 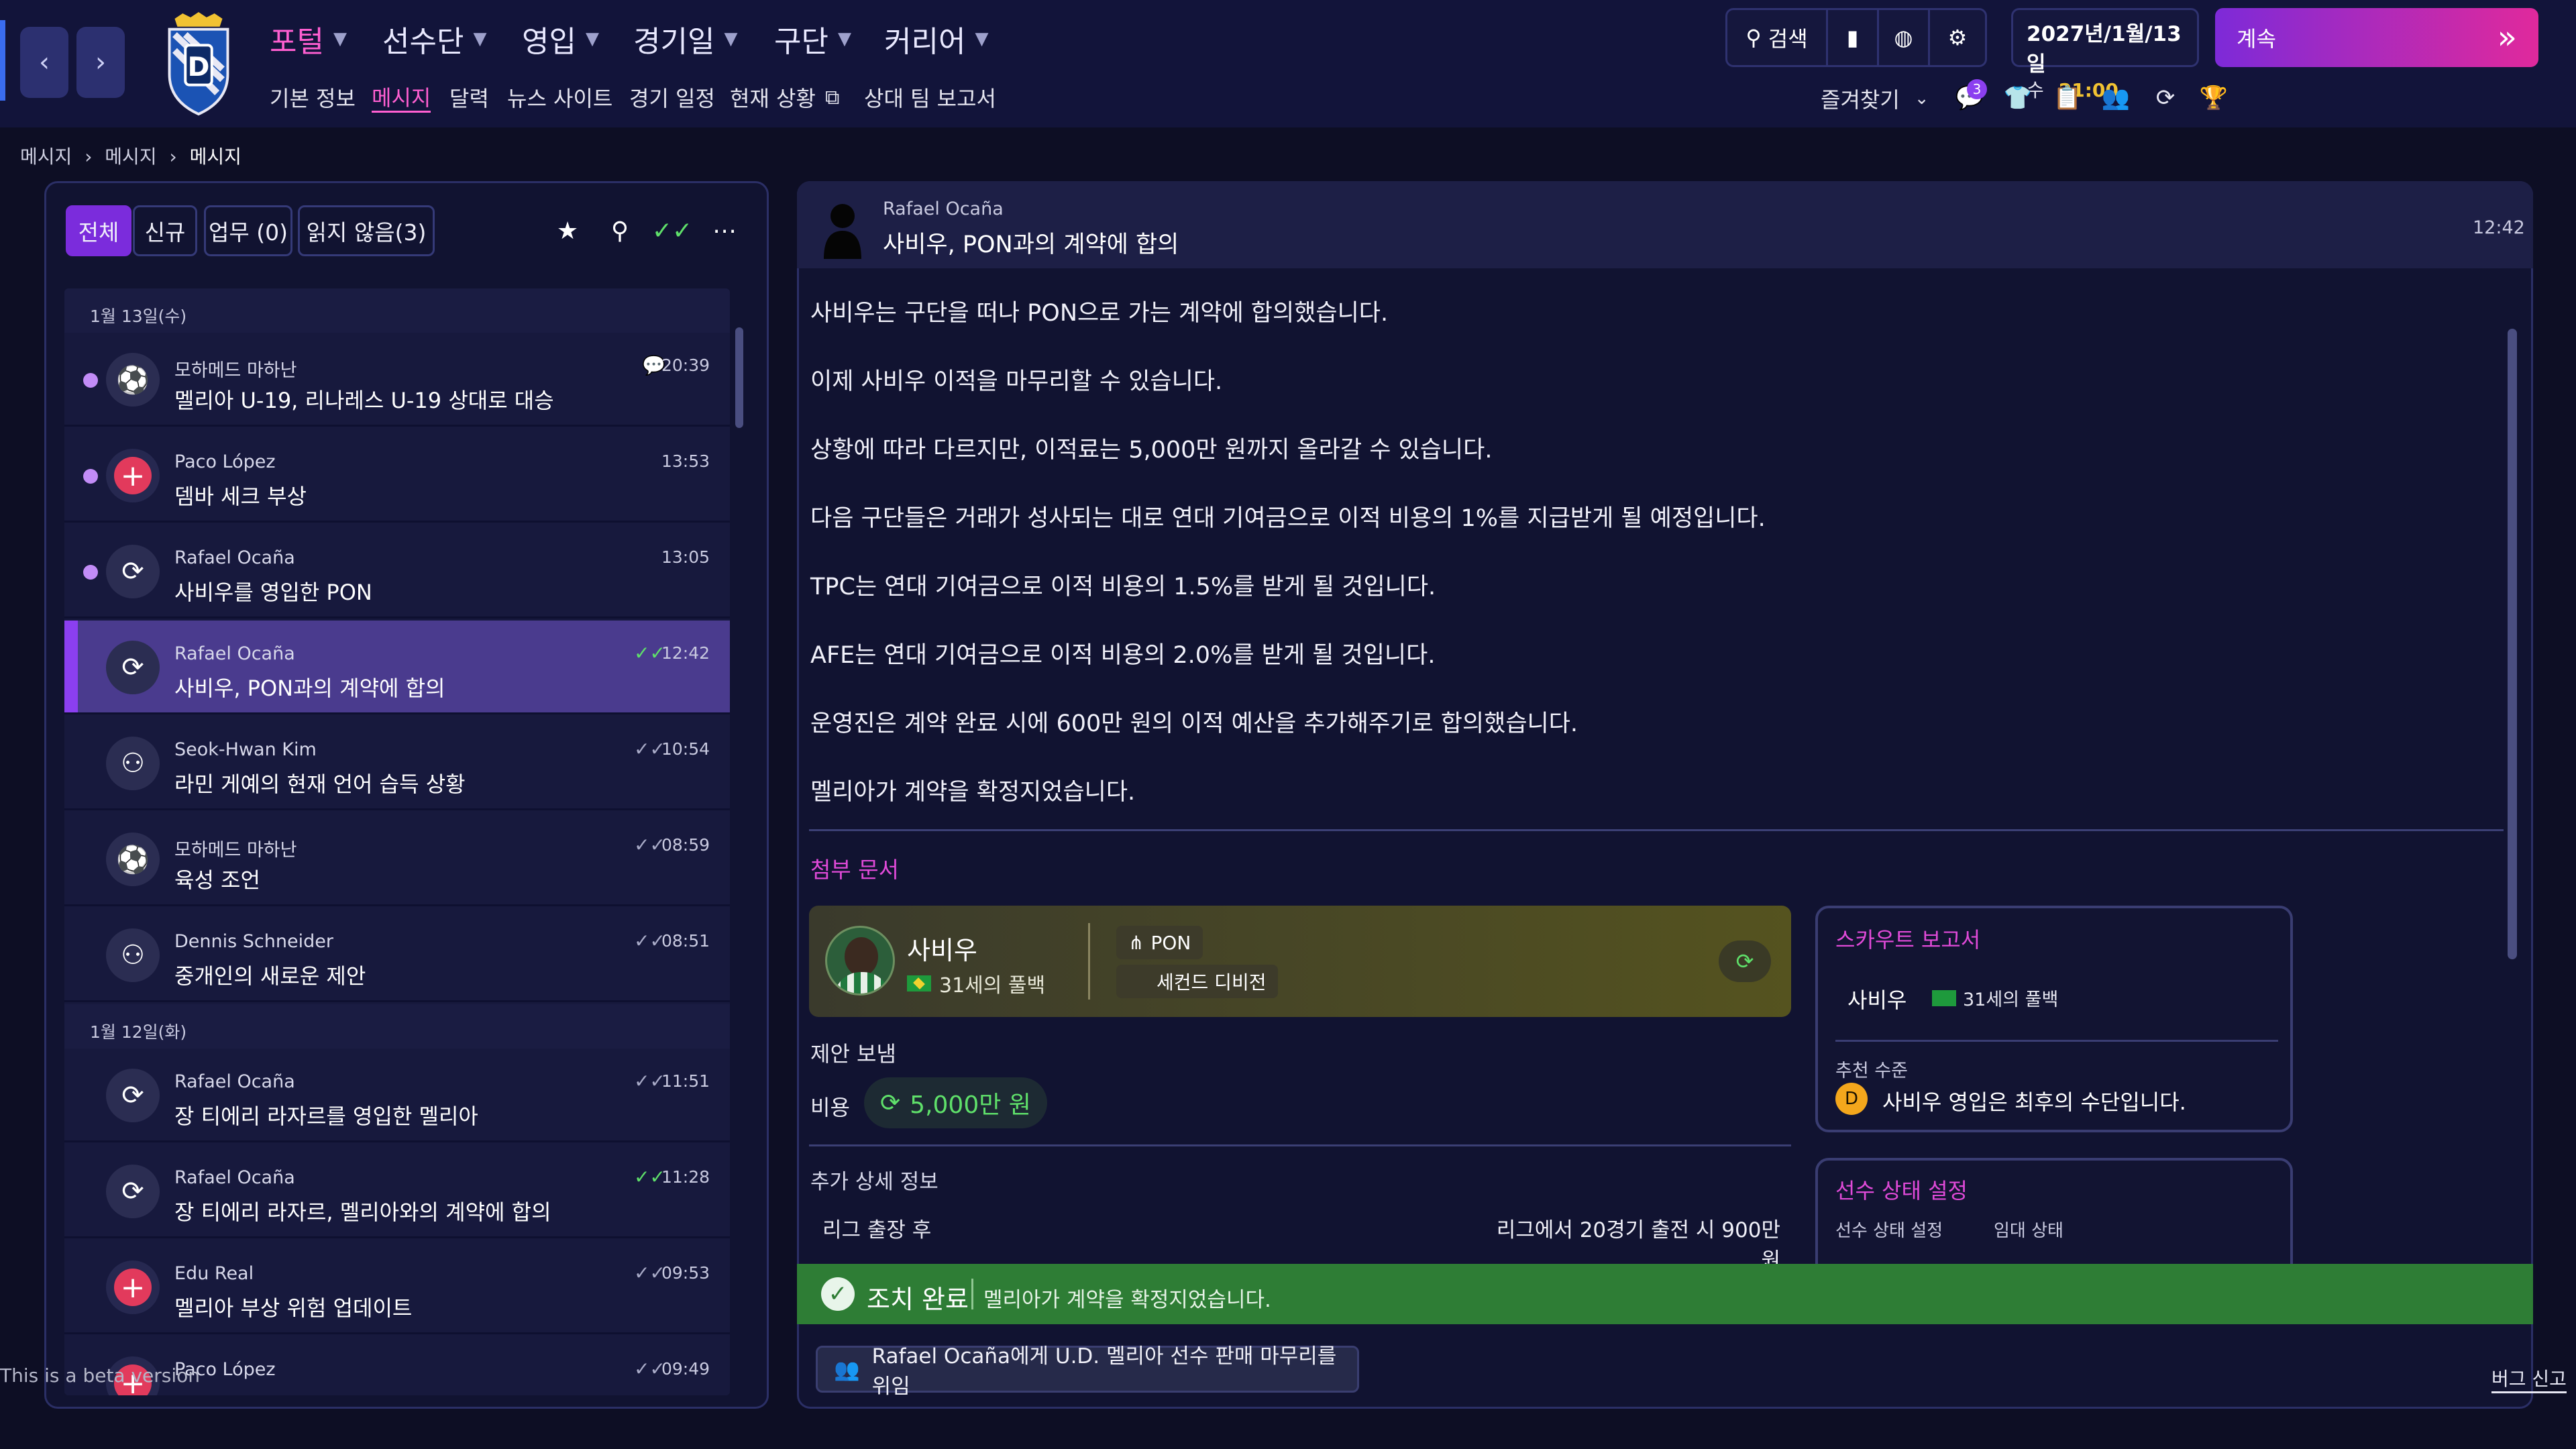 I want to click on search-inbox-button: ⚲, so click(x=620, y=231).